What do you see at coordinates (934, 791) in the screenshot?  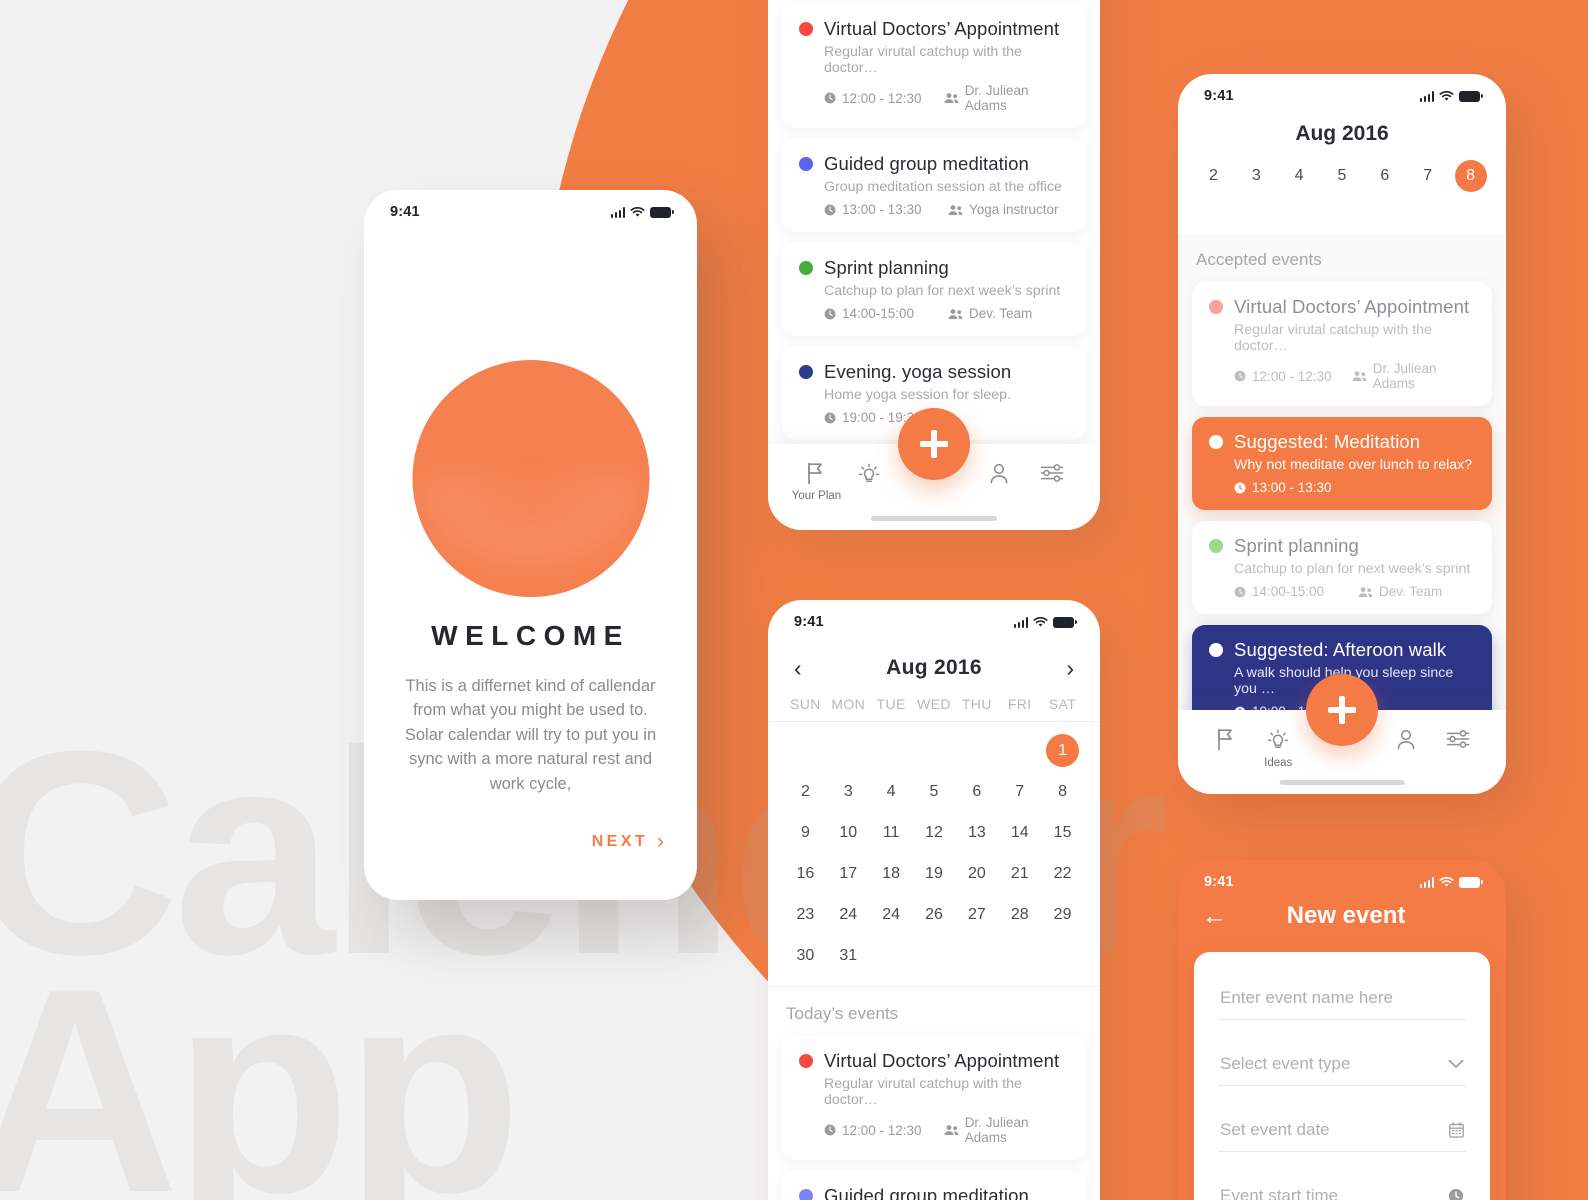 I see `calendar-cell: 5` at bounding box center [934, 791].